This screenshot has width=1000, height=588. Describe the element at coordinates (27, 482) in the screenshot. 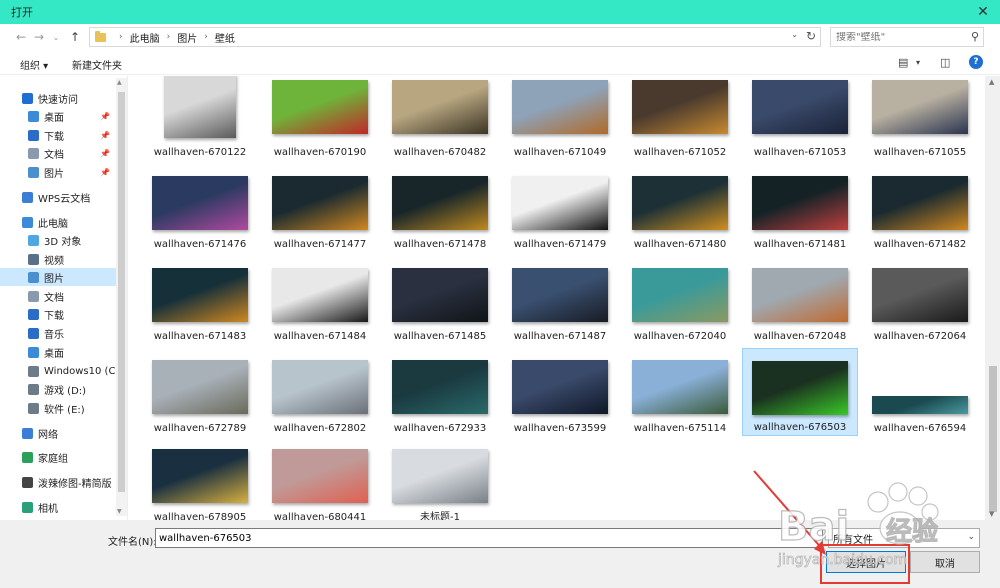

I see `app-icon` at that location.